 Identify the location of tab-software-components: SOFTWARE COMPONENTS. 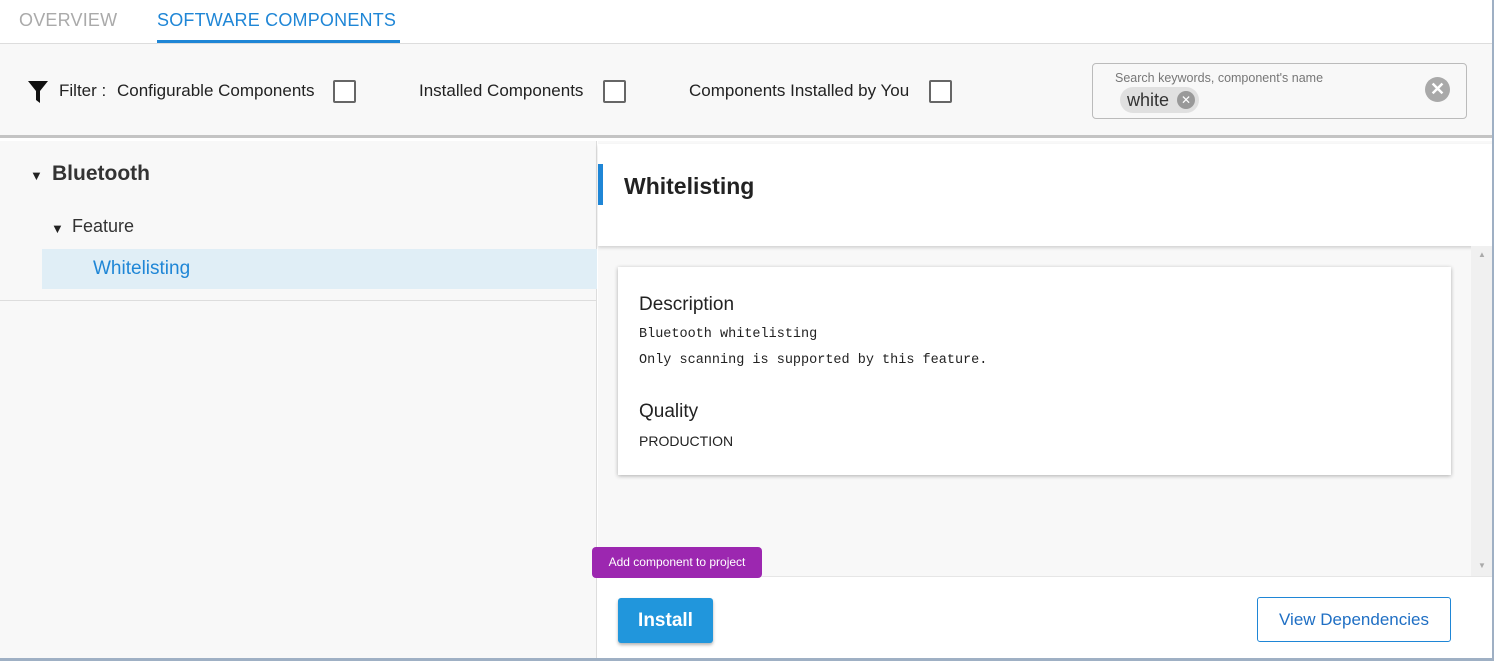
(276, 20).